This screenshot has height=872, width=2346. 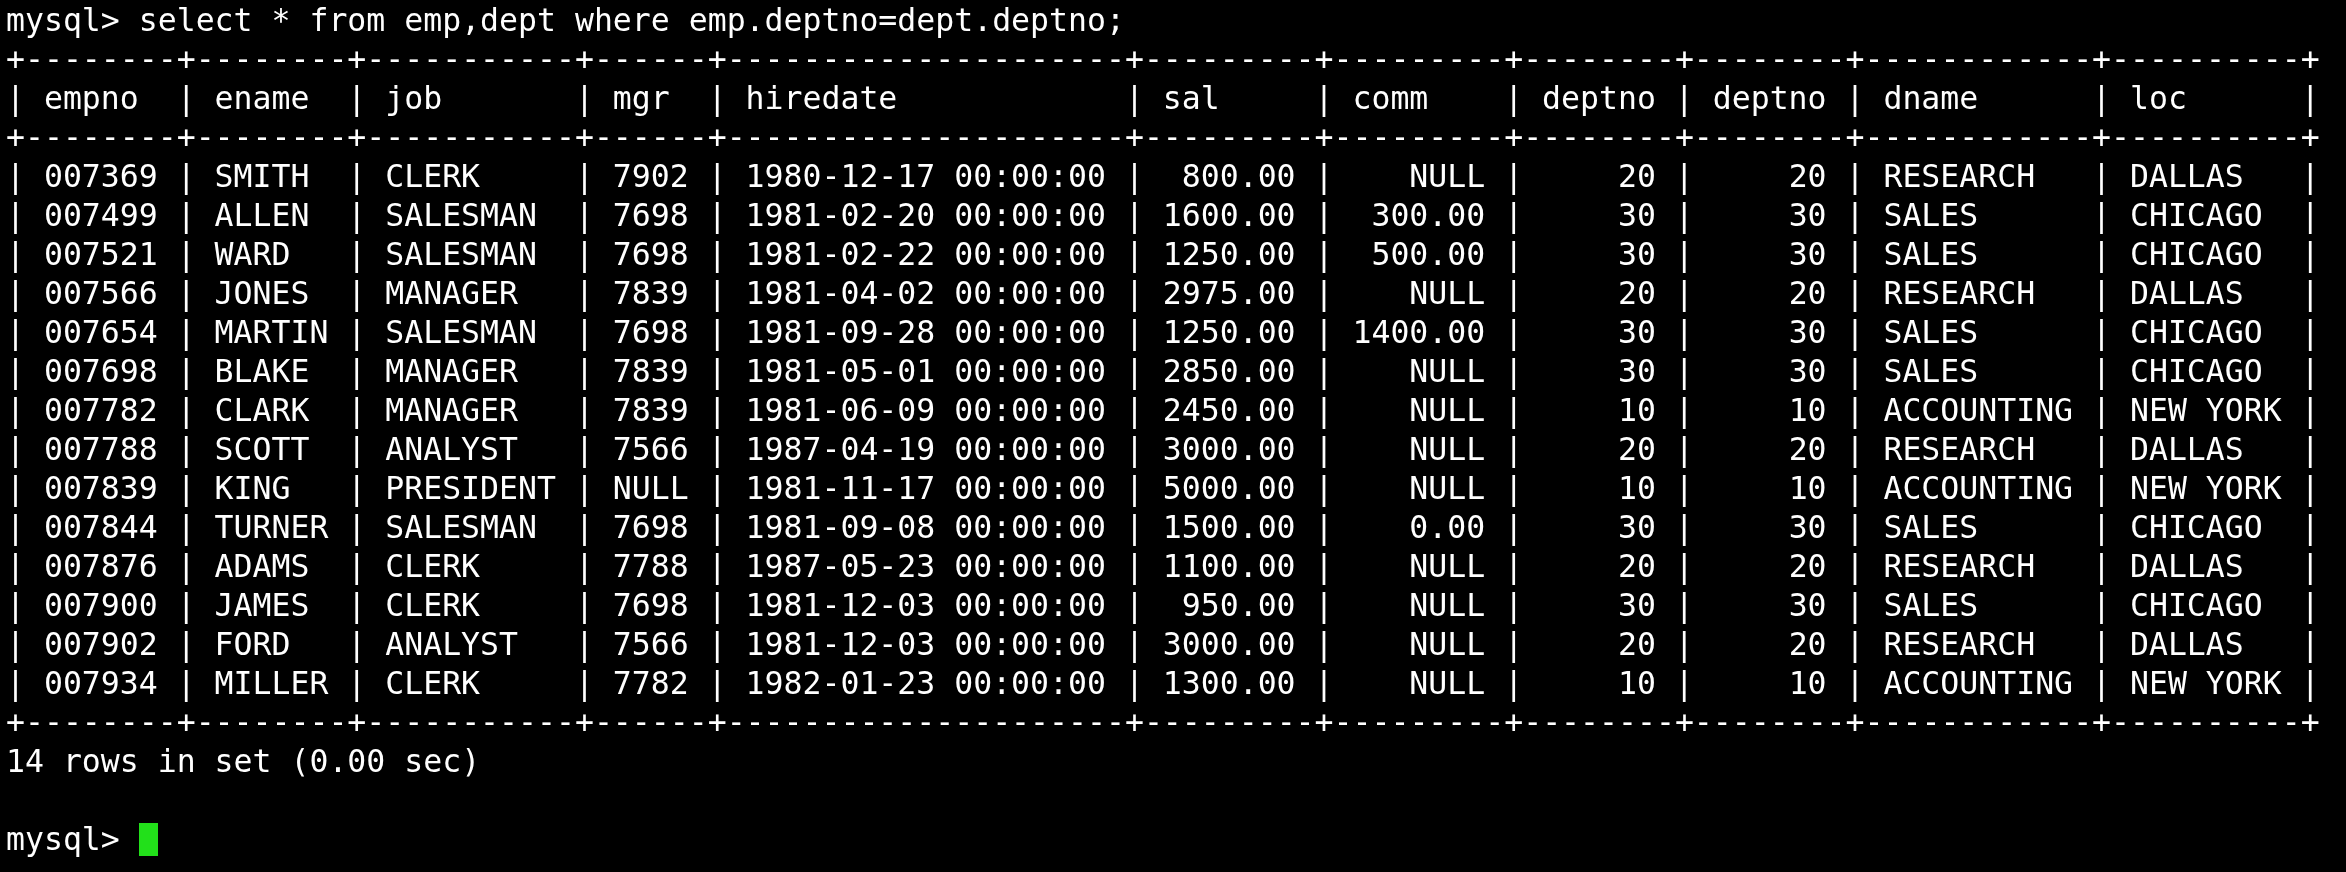 I want to click on table-cell-text: ADAMS, so click(x=262, y=566).